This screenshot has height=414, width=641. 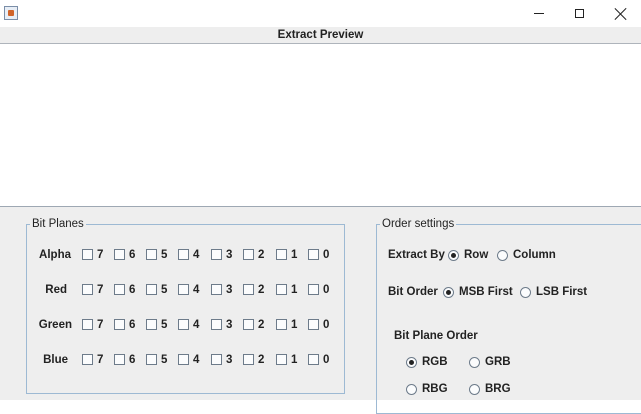 I want to click on minimize-icon, so click(x=539, y=13).